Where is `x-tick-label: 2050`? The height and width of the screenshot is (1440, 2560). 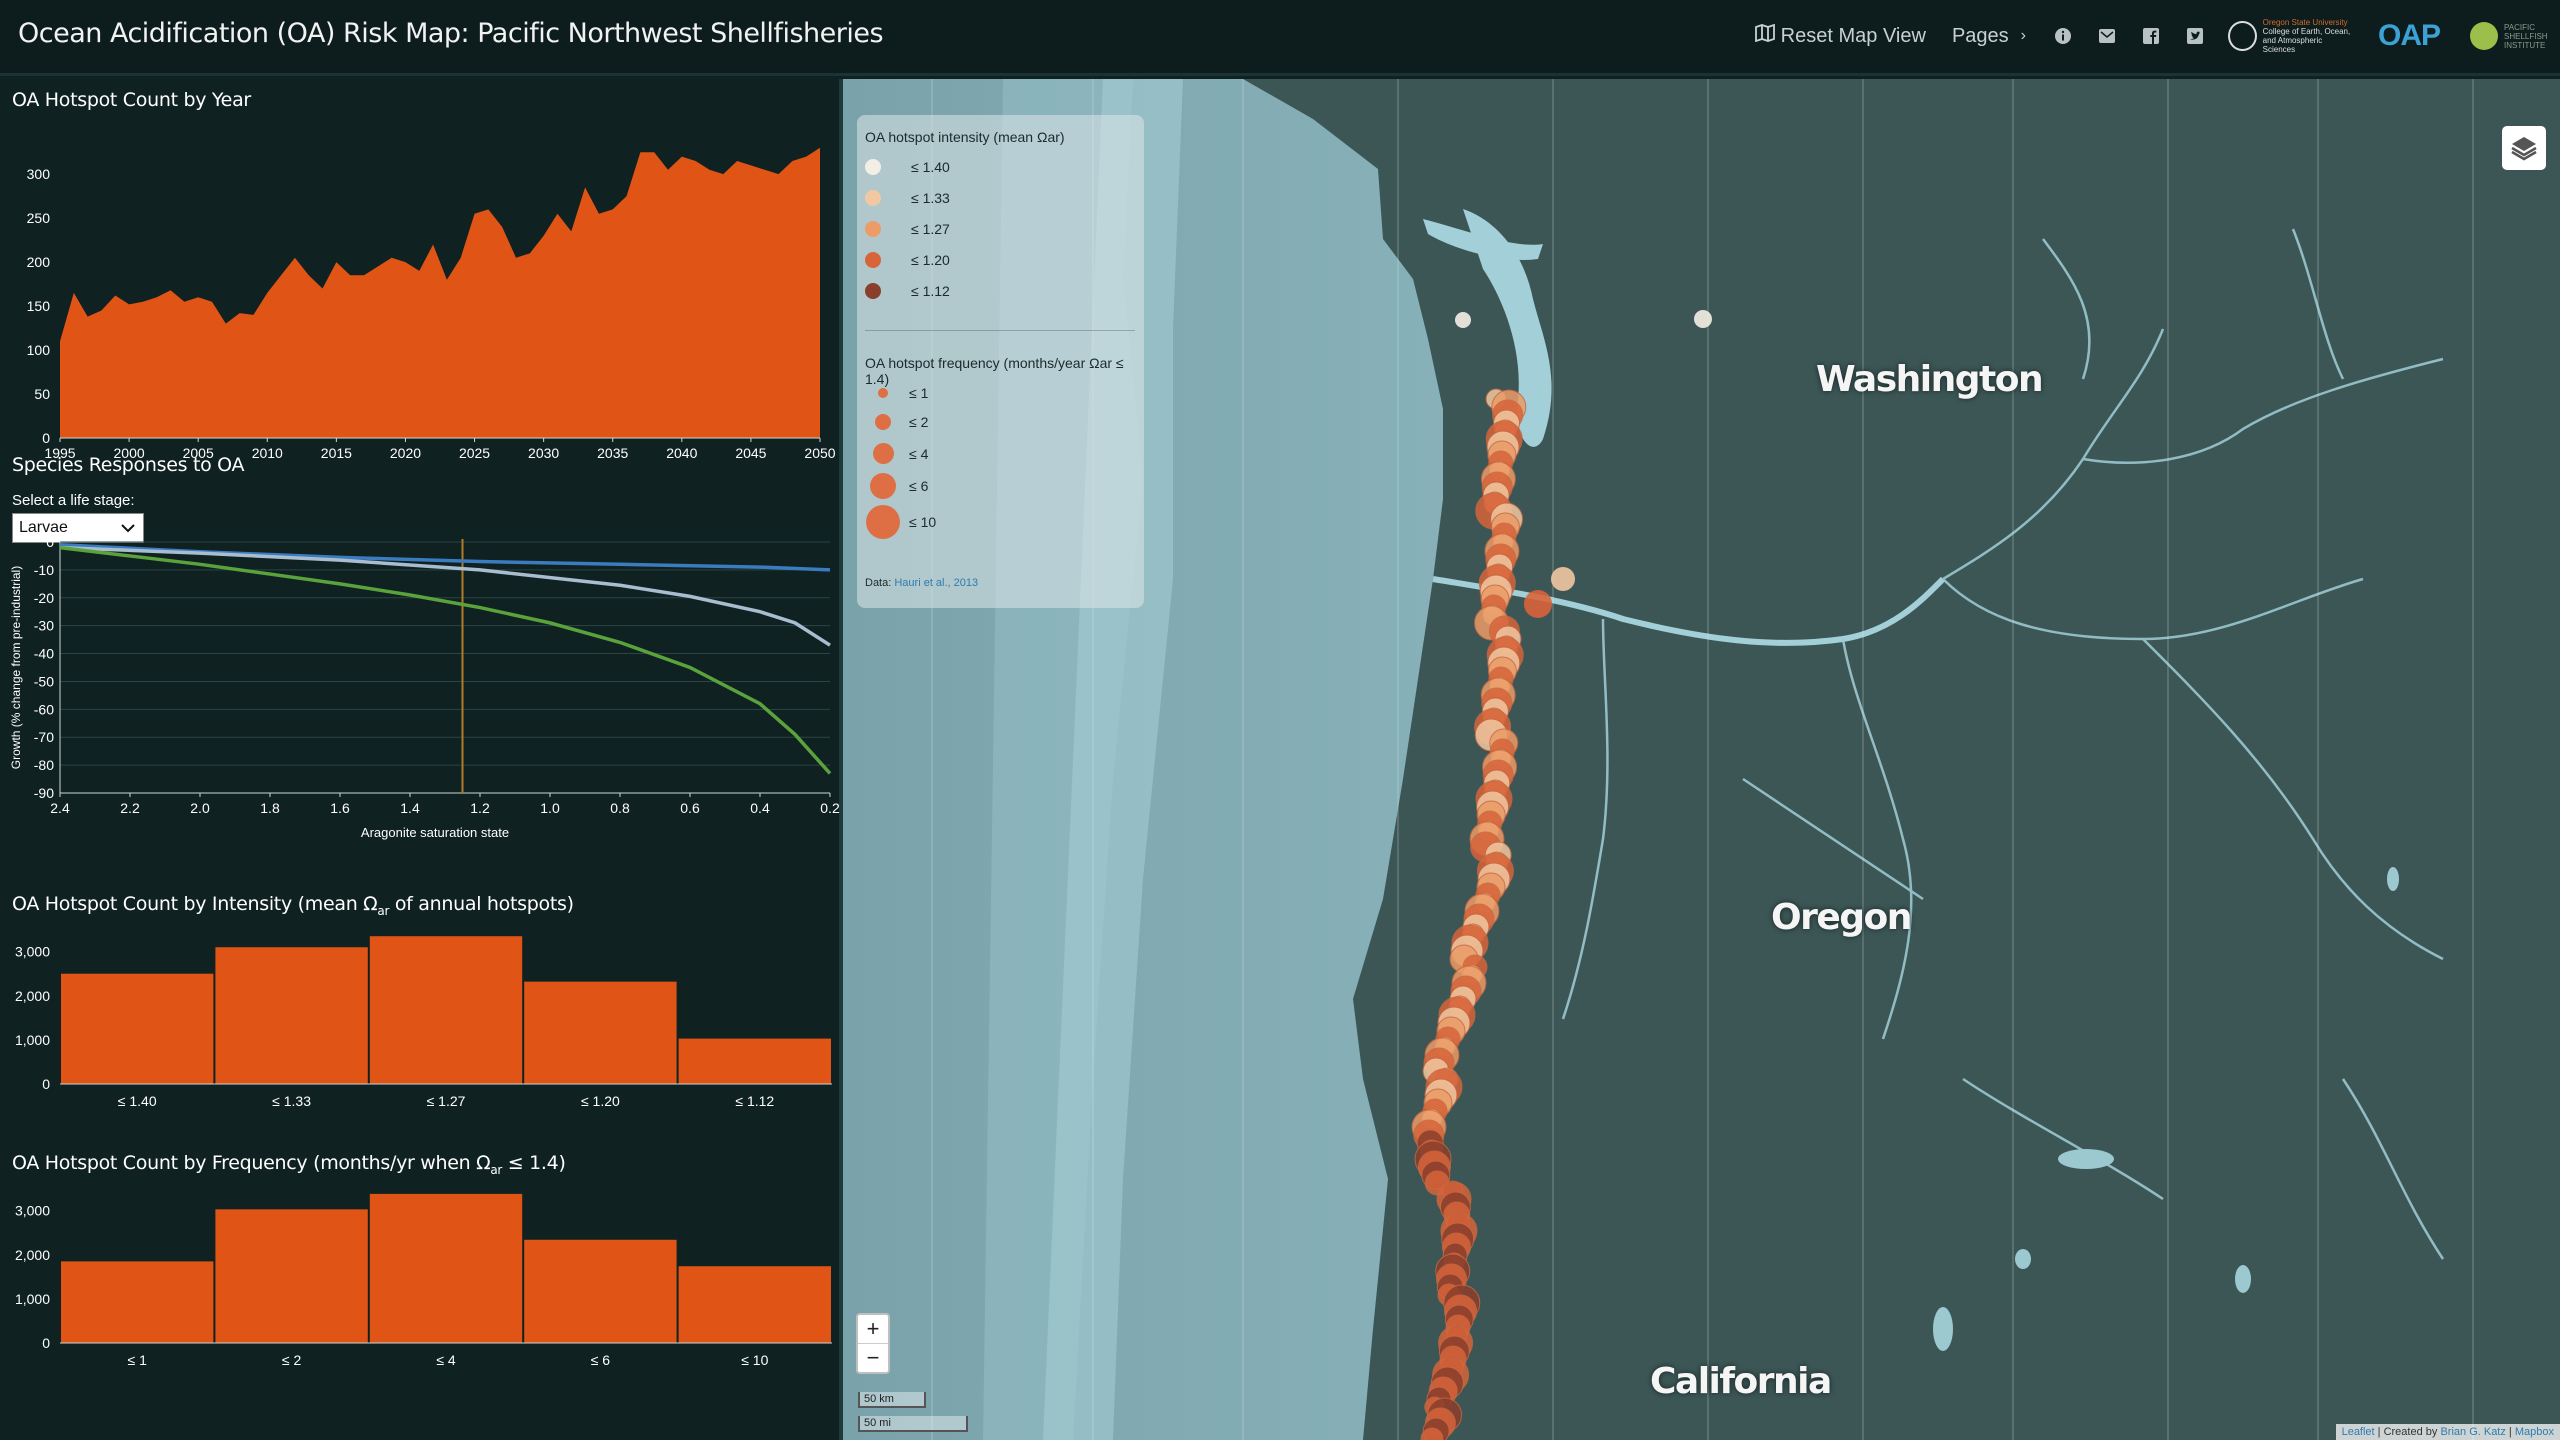 x-tick-label: 2050 is located at coordinates (819, 453).